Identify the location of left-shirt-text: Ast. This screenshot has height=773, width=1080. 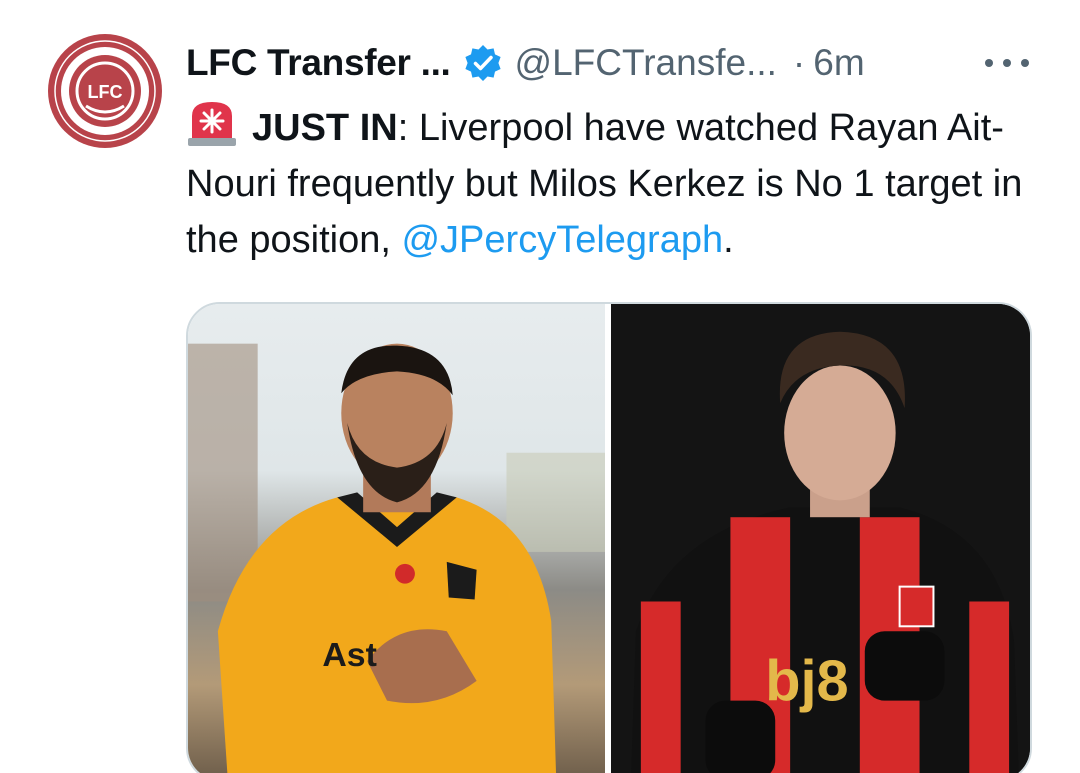
(349, 655).